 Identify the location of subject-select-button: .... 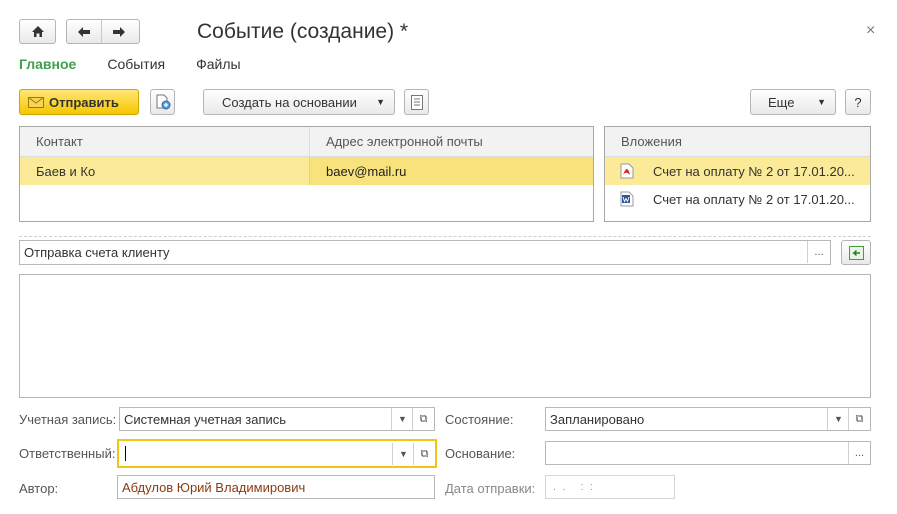
(818, 252).